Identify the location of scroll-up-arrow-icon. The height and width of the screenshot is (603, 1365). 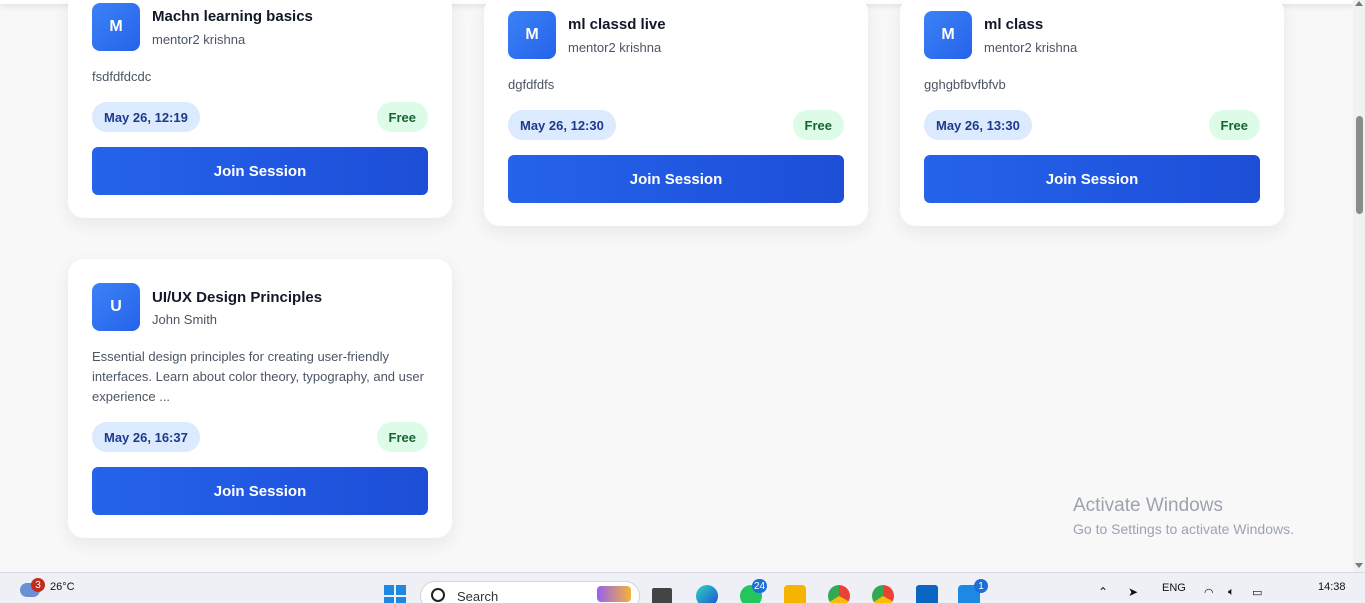
(1359, 3).